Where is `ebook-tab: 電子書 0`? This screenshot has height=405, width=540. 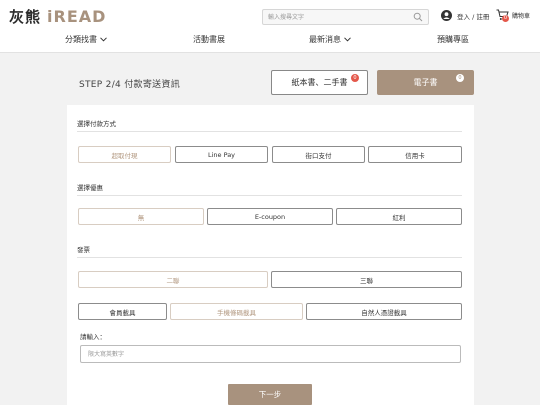
ebook-tab: 電子書 0 is located at coordinates (425, 82).